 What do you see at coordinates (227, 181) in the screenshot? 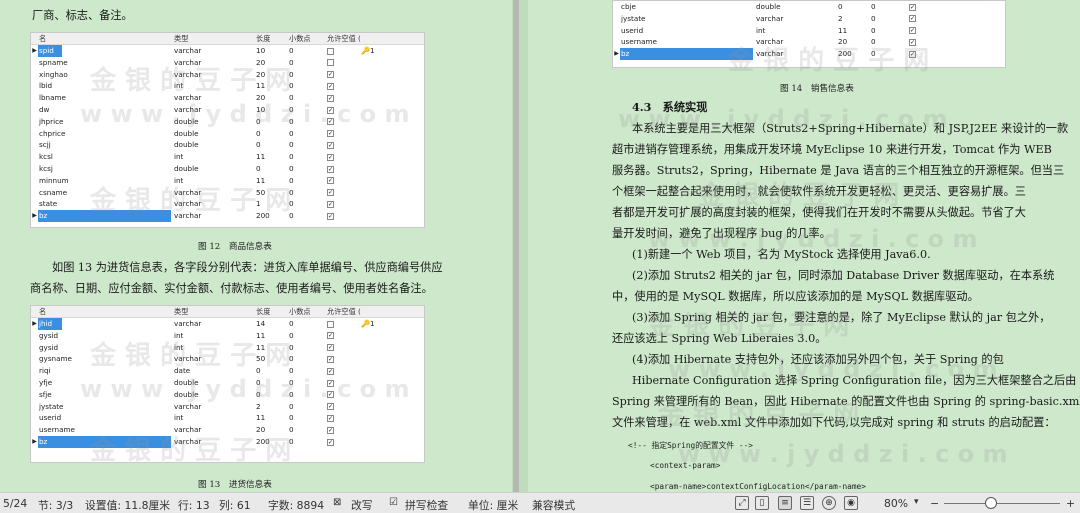
I see `table-row: minnum int 11 0 ✓` at bounding box center [227, 181].